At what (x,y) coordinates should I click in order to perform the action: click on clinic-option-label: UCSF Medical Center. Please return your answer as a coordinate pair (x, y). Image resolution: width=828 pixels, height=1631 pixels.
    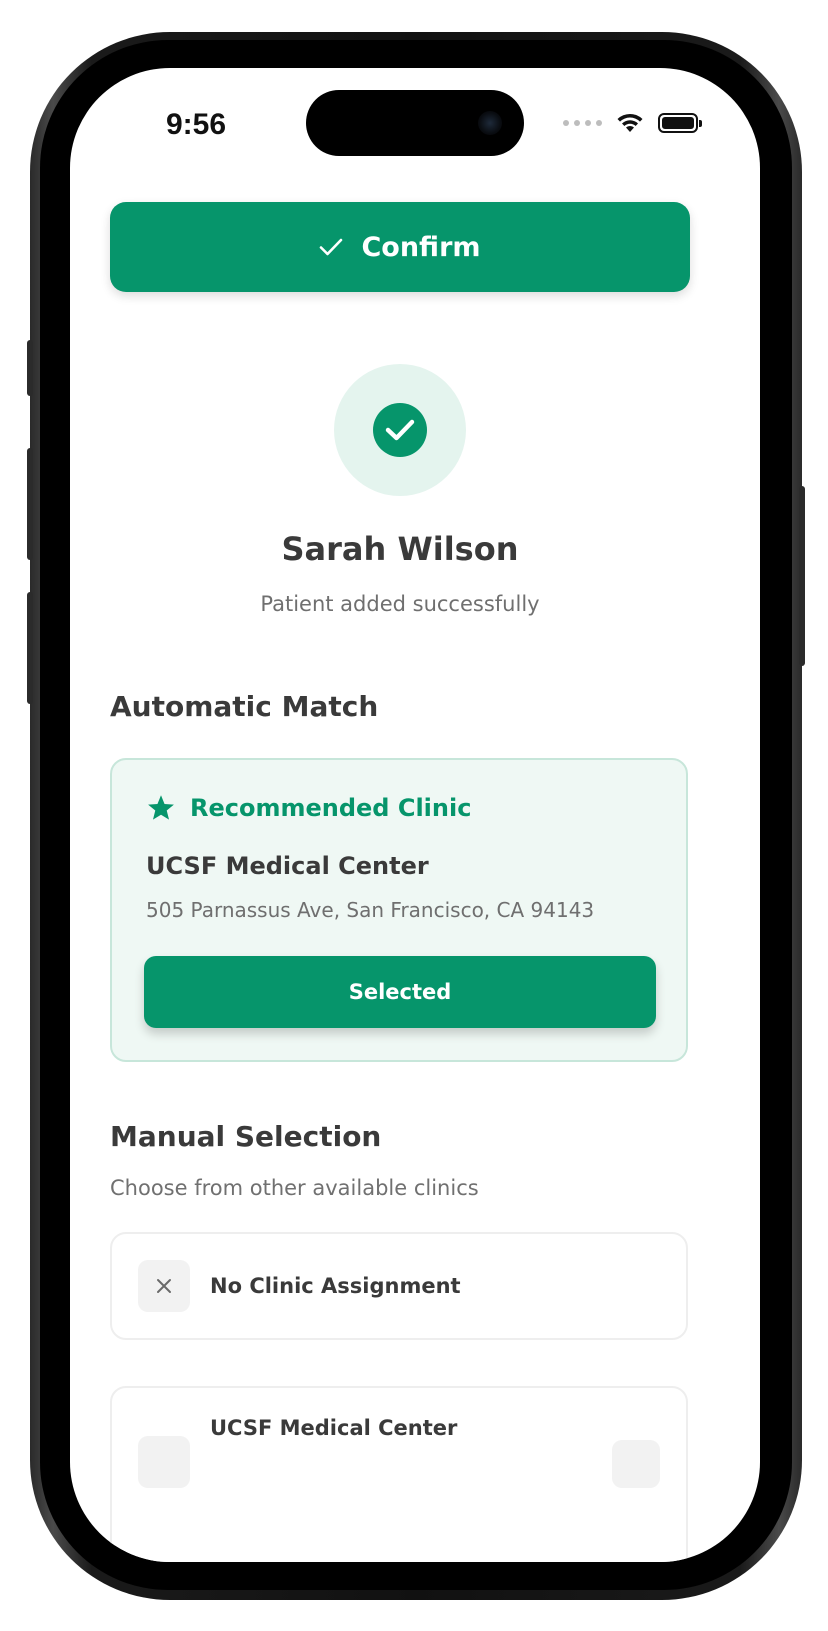
    Looking at the image, I should click on (334, 1428).